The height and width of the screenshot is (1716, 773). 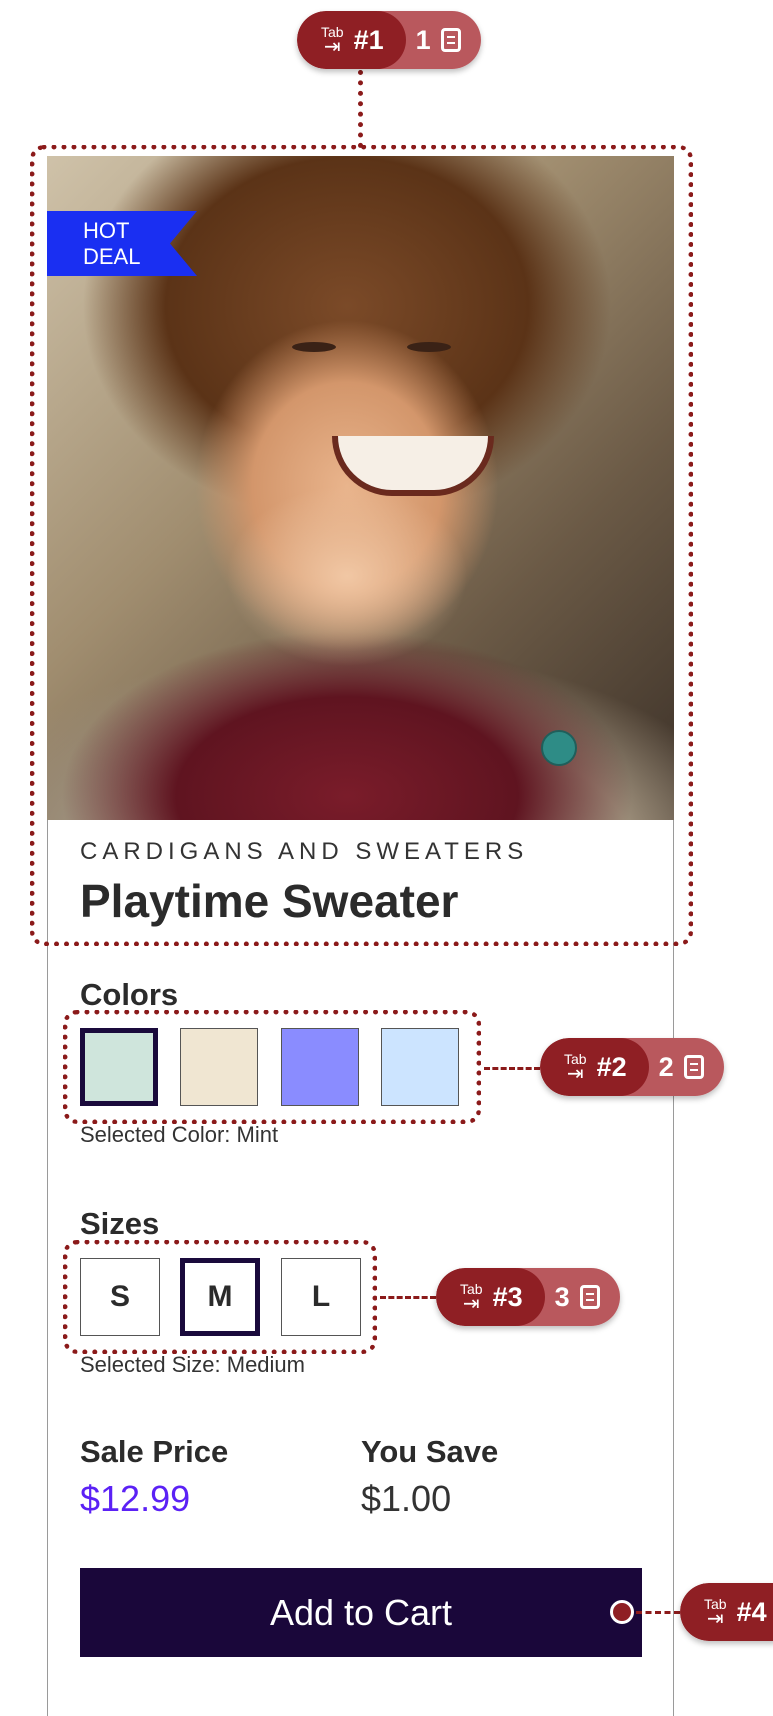 I want to click on tab-order-annotation-4: Tab ⇥ #4, so click(x=726, y=1612).